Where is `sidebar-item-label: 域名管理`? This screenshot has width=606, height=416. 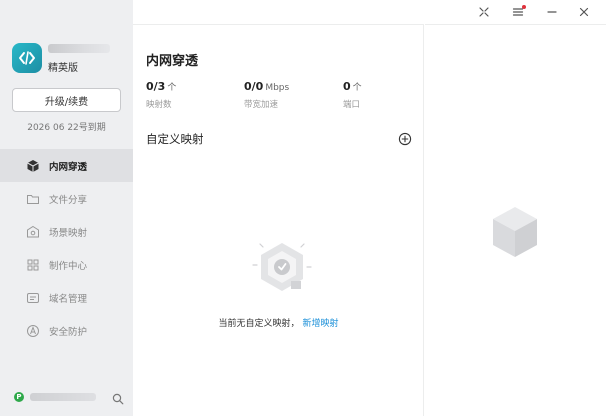
sidebar-item-label: 域名管理 is located at coordinates (68, 299).